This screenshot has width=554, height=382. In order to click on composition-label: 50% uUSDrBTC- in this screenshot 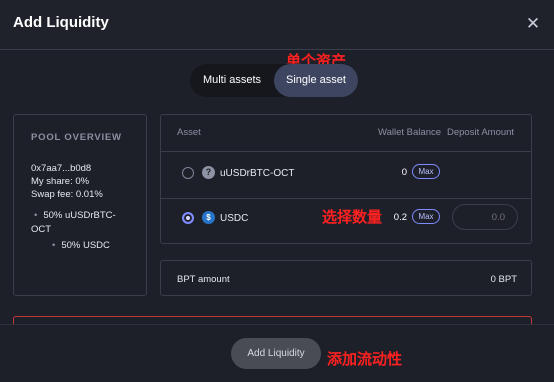, I will do `click(79, 215)`.